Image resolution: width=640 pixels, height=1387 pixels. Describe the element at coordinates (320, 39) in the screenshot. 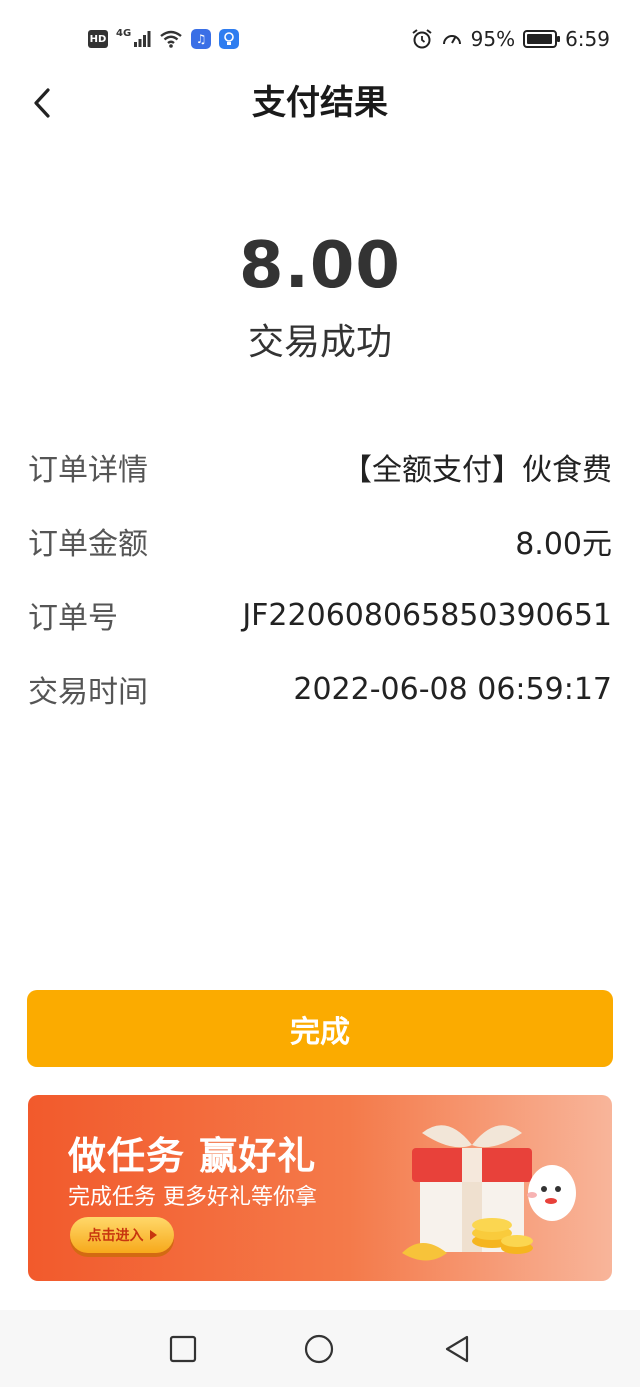

I see `status-bar: HD 4G ♫ 95% 6:59` at that location.